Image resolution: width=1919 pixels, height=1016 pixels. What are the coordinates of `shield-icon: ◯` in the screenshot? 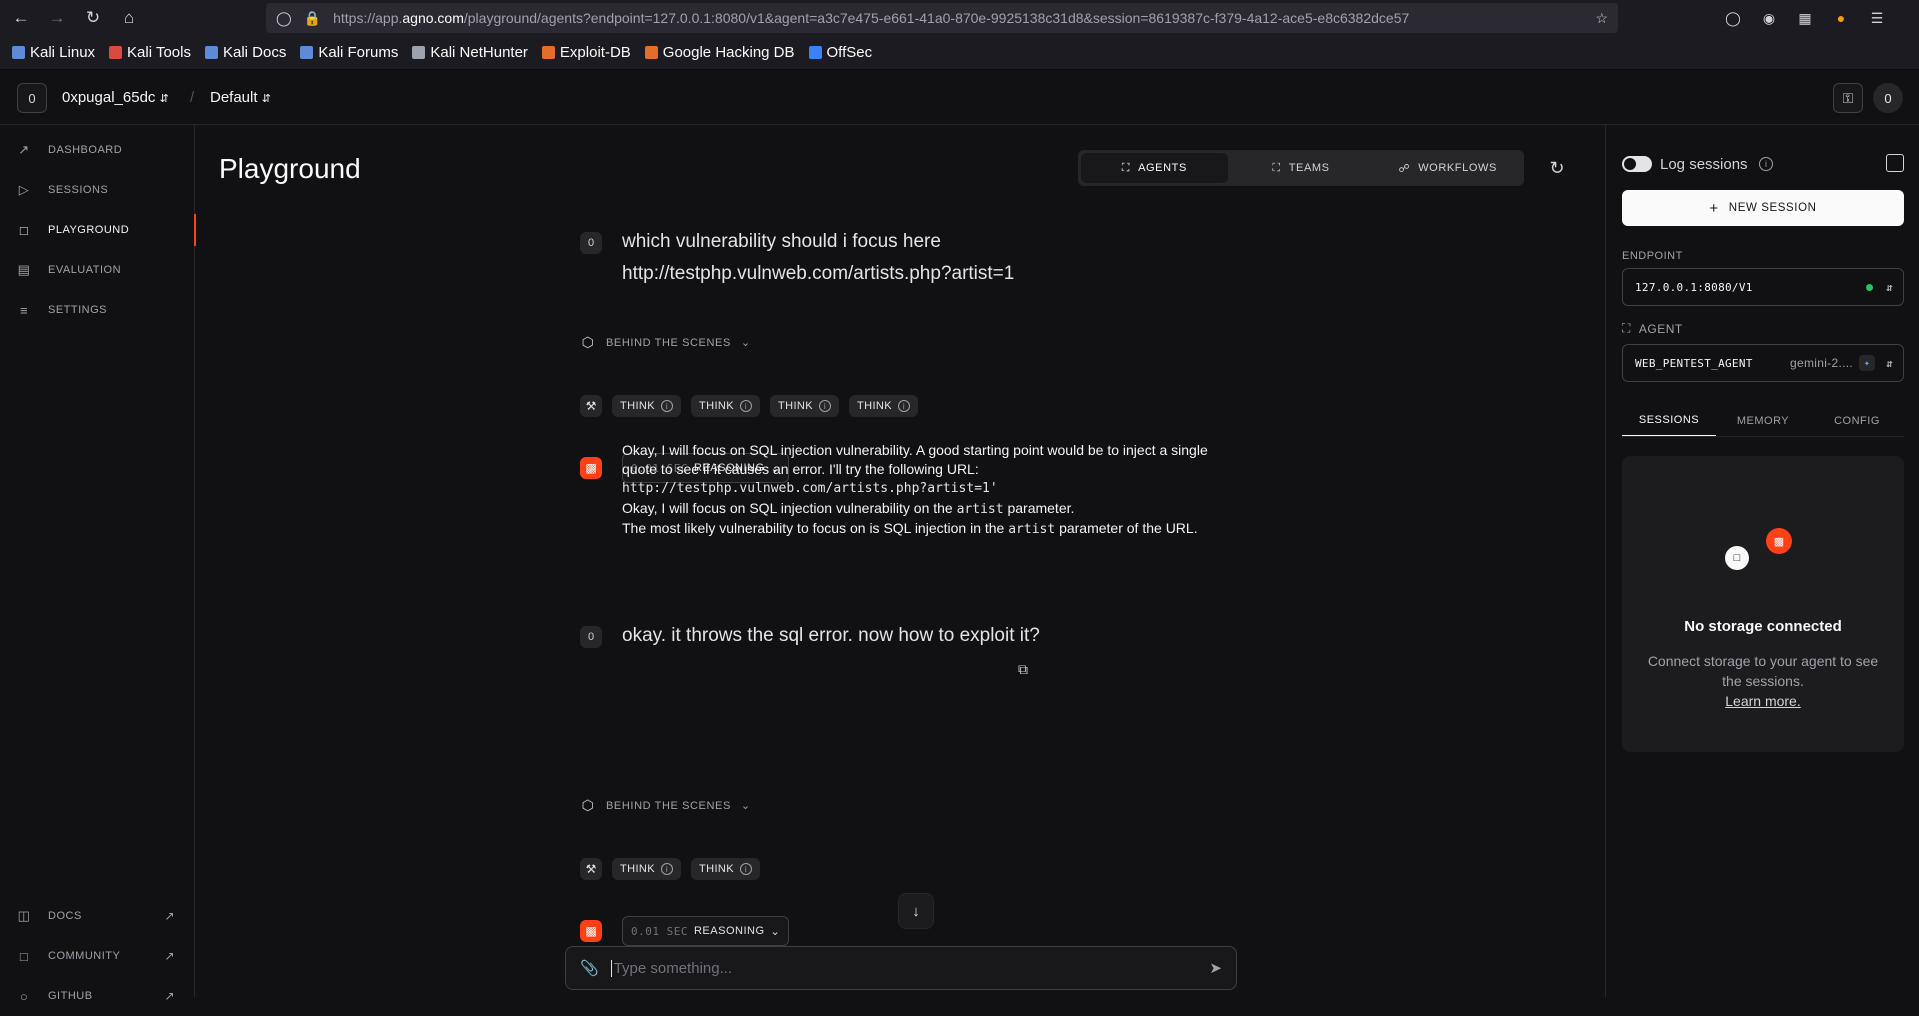 It's located at (284, 17).